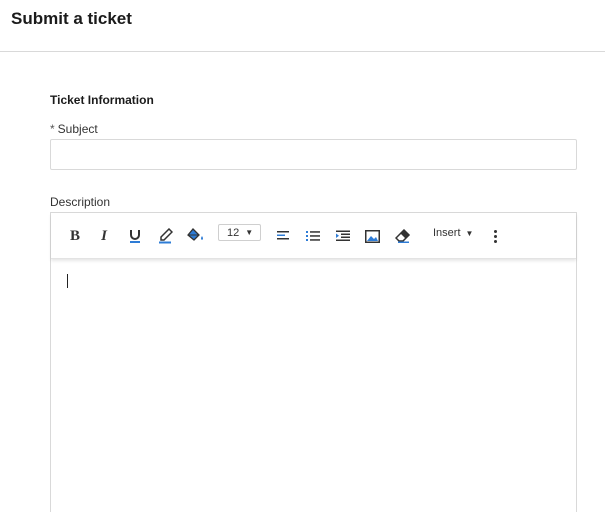  I want to click on required-marker: *, so click(52, 129).